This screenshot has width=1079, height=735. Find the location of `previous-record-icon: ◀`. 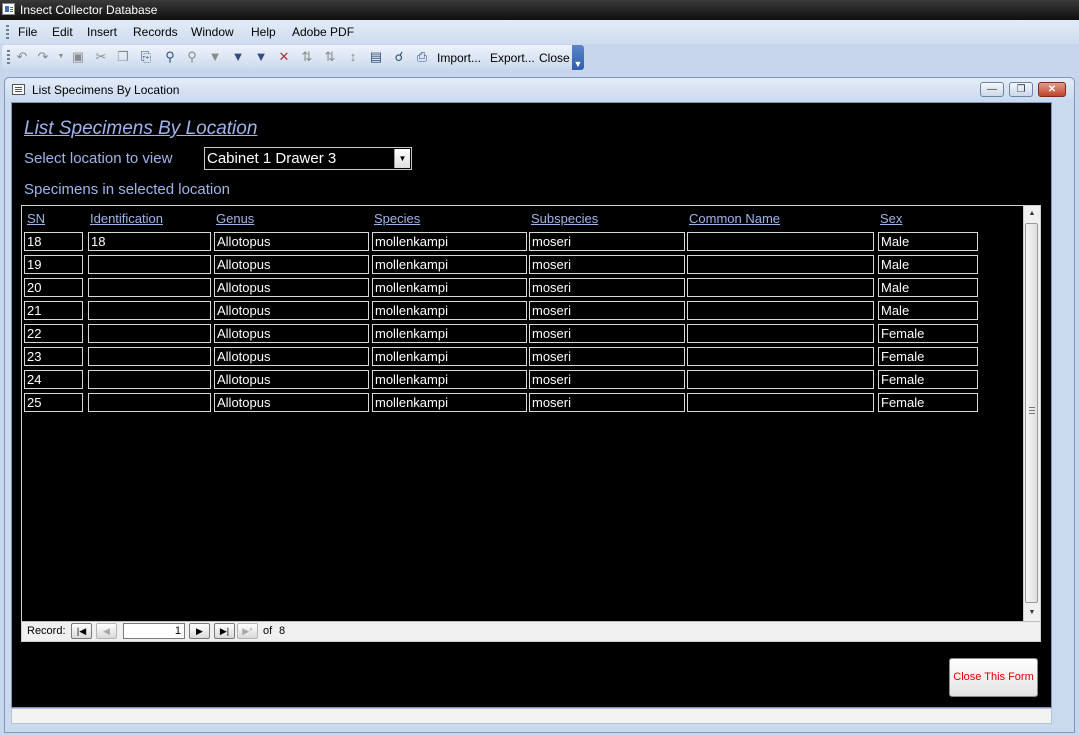

previous-record-icon: ◀ is located at coordinates (106, 631).